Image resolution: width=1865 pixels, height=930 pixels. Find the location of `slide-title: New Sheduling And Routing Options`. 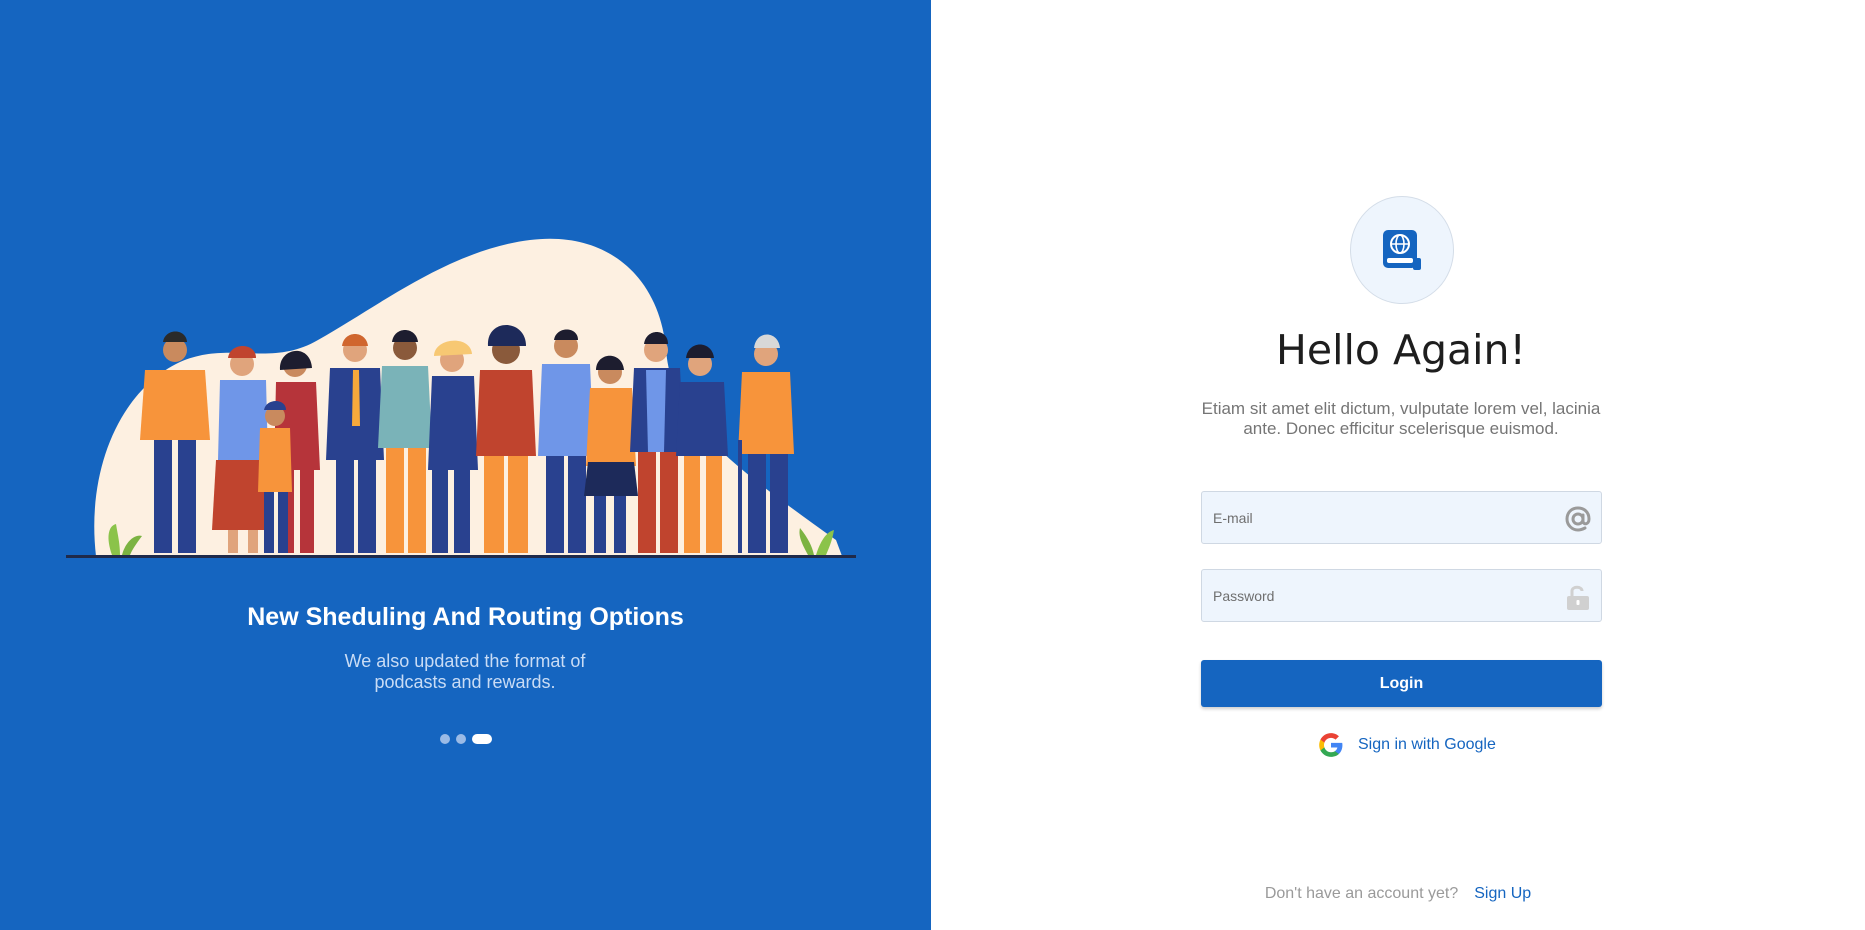

slide-title: New Sheduling And Routing Options is located at coordinates (465, 617).